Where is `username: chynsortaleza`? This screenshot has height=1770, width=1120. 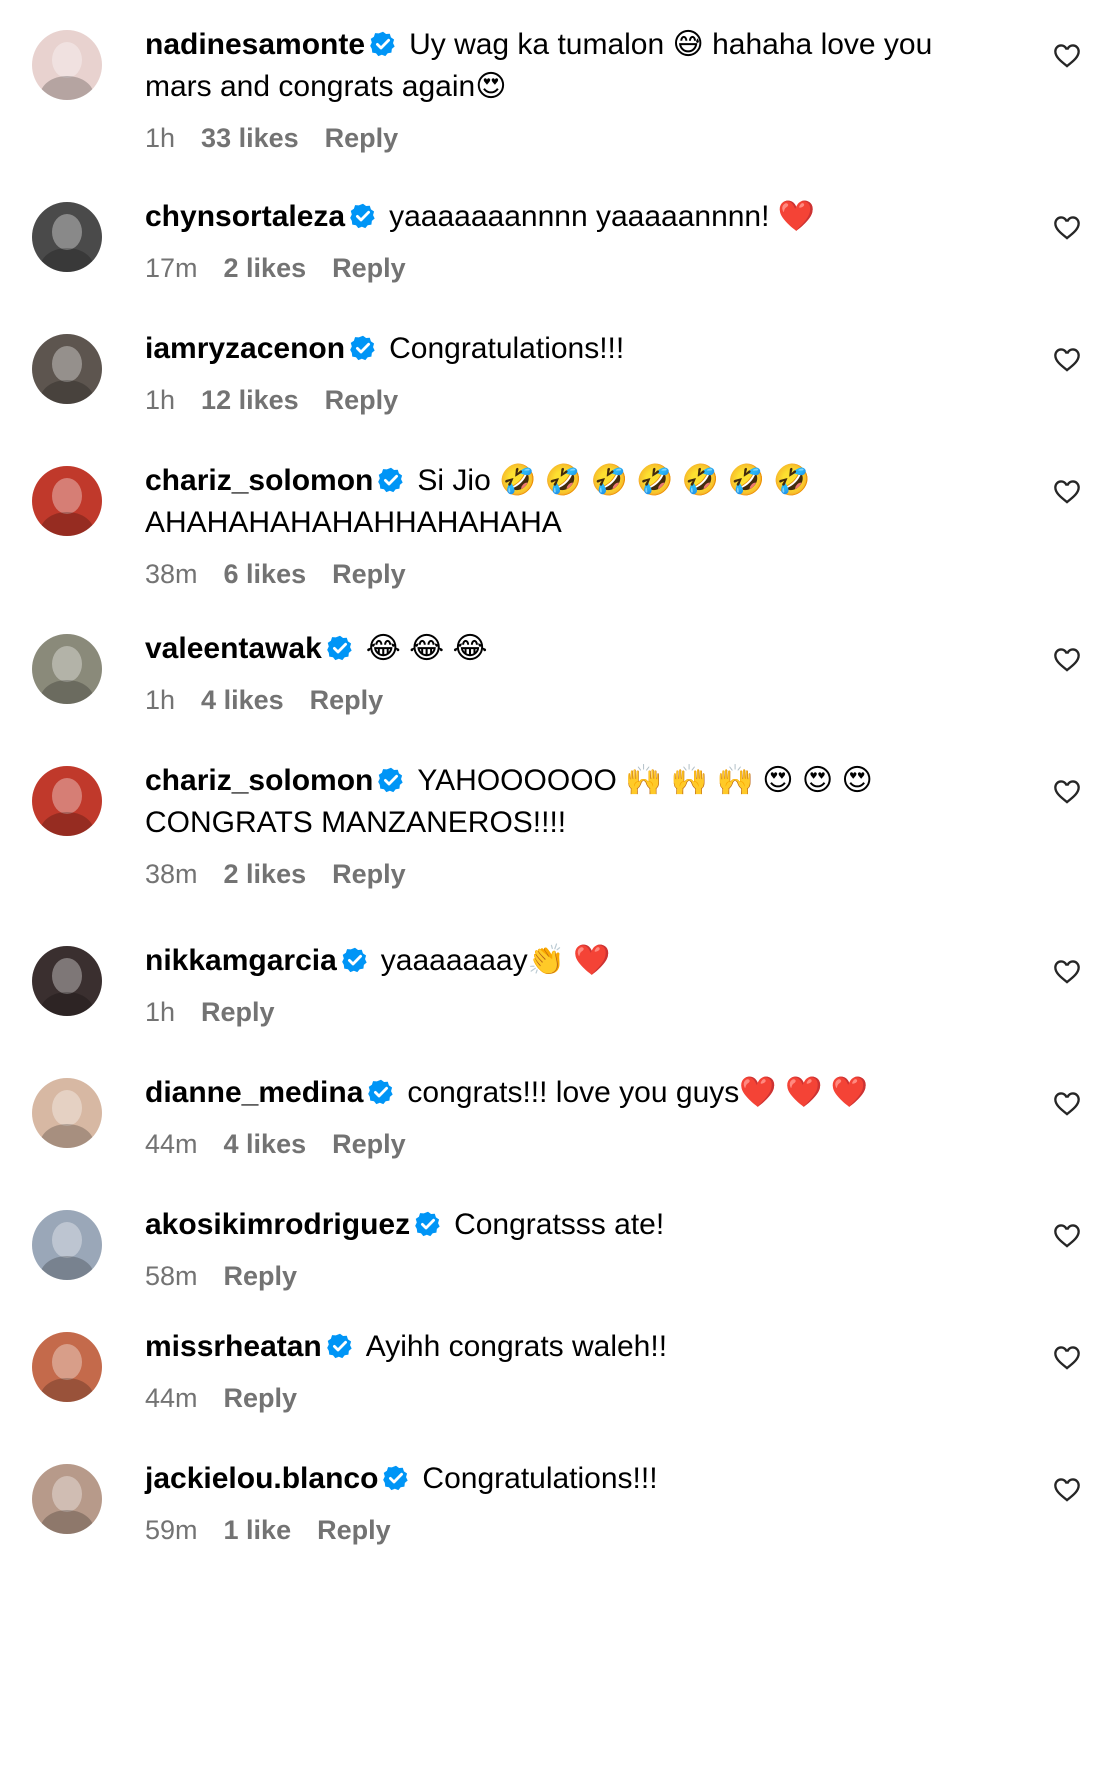 username: chynsortaleza is located at coordinates (245, 216).